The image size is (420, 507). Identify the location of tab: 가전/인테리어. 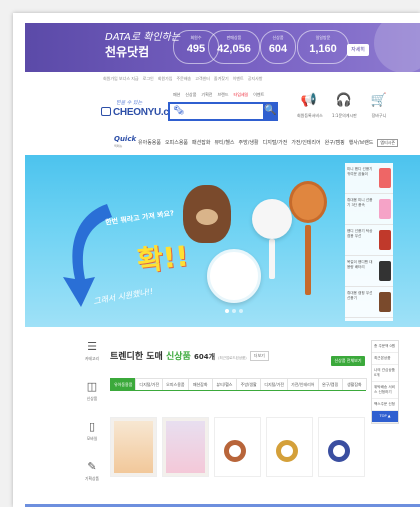
(303, 384).